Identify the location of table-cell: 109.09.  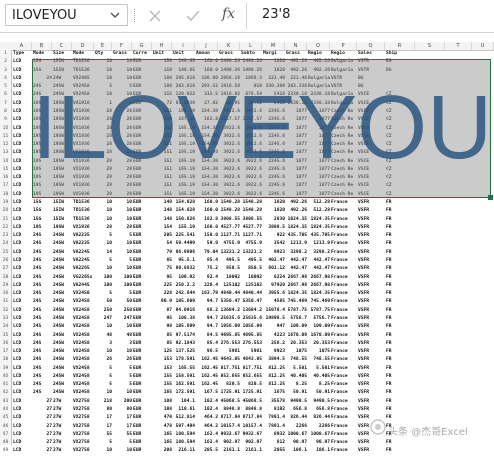
(319, 327).